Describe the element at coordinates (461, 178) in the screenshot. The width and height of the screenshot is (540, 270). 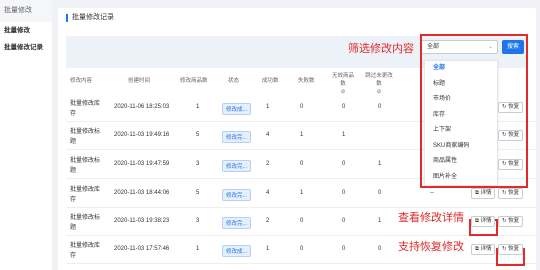
I see `option-image-fill: 图片补全` at that location.